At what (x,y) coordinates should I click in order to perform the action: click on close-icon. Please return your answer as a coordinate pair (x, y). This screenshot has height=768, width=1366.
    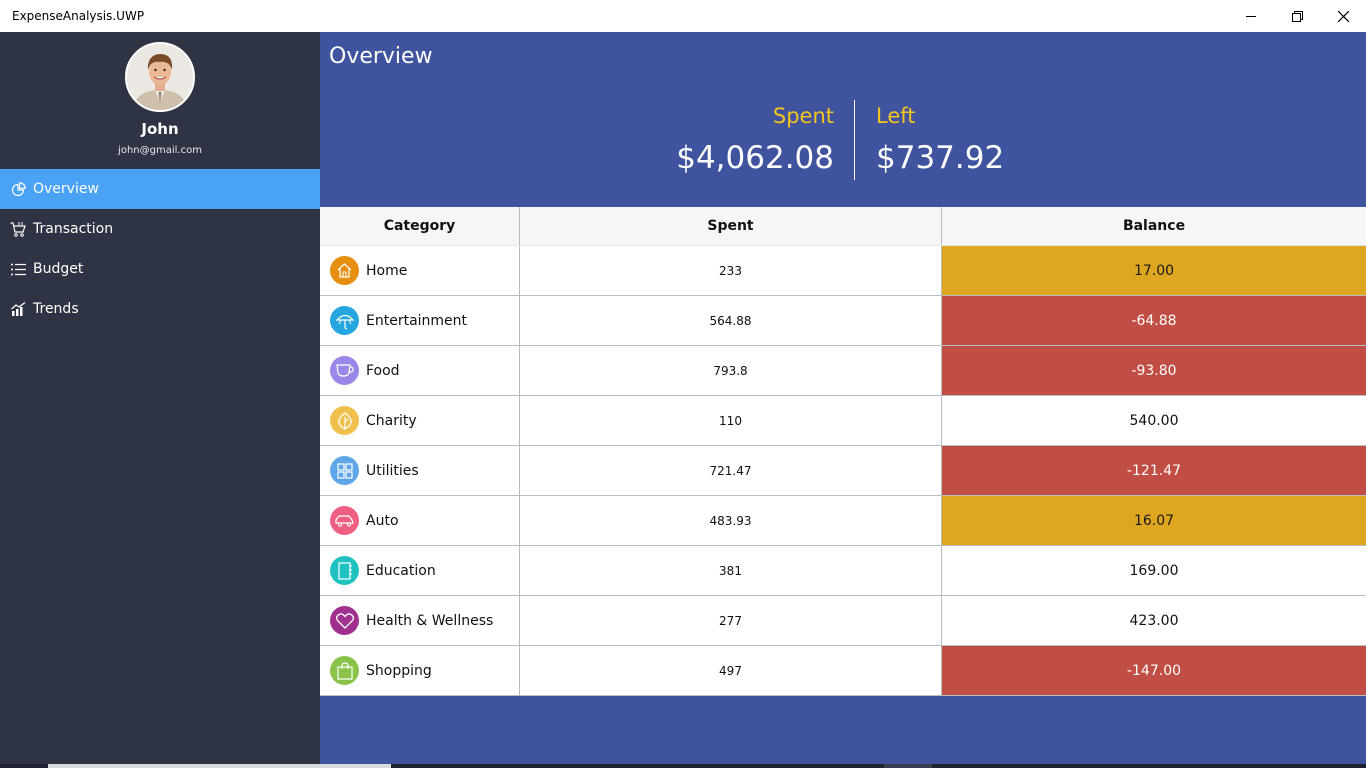
    Looking at the image, I should click on (1343, 16).